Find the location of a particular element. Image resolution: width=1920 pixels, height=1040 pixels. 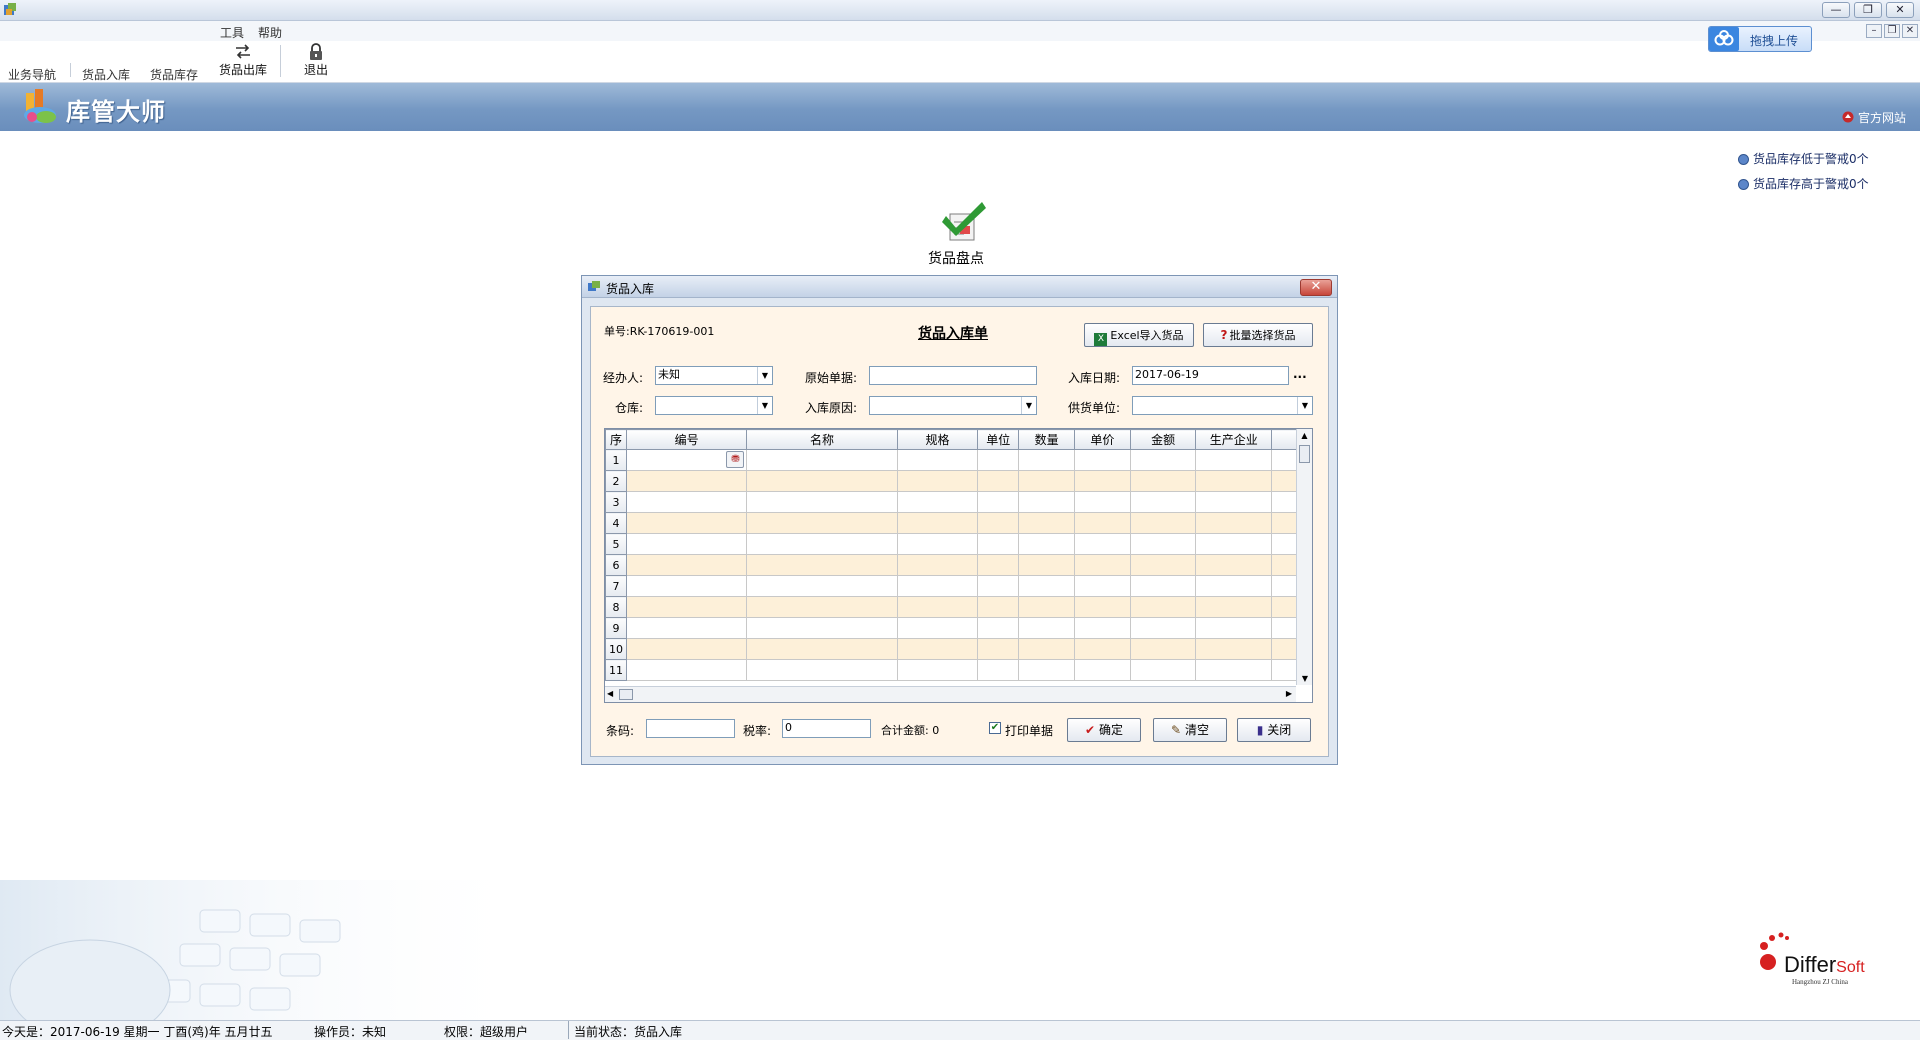

date-input: 2017-06-19 is located at coordinates (1210, 375).